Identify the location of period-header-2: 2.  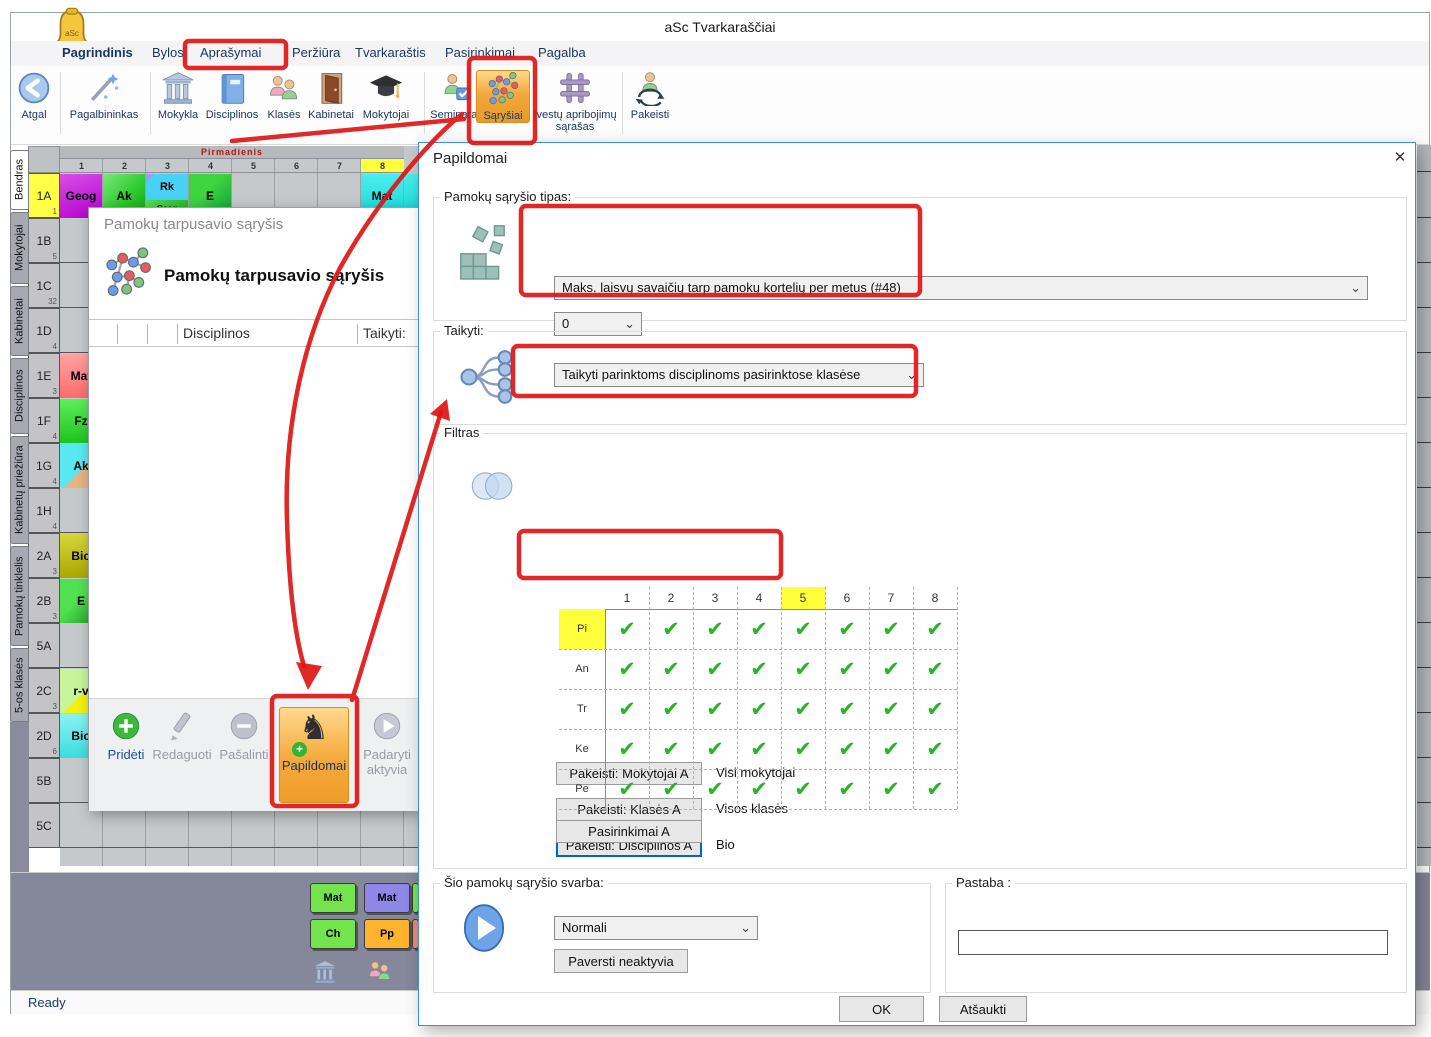
(124, 166).